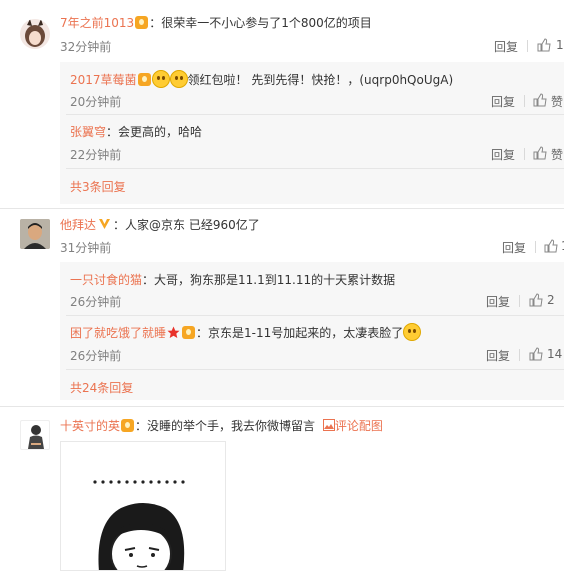  What do you see at coordinates (154, 132) in the screenshot?
I see `reply-text: ：会更高的，哈哈` at bounding box center [154, 132].